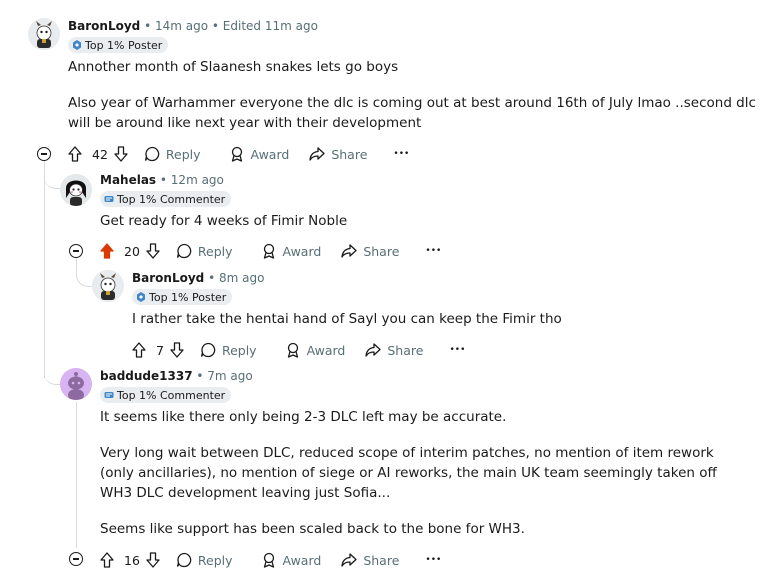  I want to click on comment-author-line: BaronLoyd • 14m ago • Edited 11m ago, so click(193, 26).